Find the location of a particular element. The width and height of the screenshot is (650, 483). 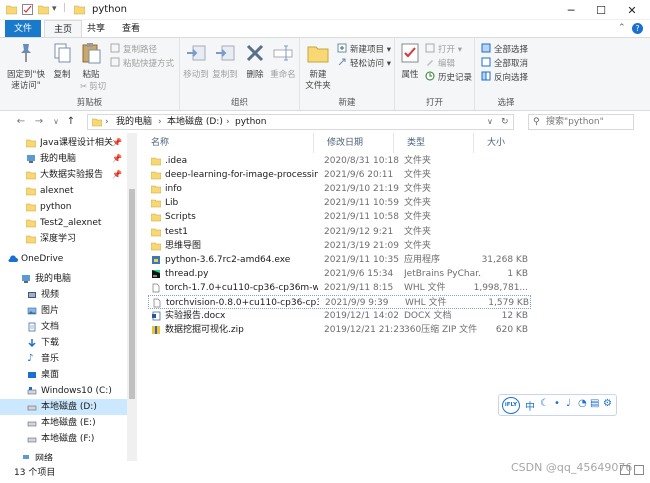

ribbon-collapse-icon: ⌃ is located at coordinates (622, 28).